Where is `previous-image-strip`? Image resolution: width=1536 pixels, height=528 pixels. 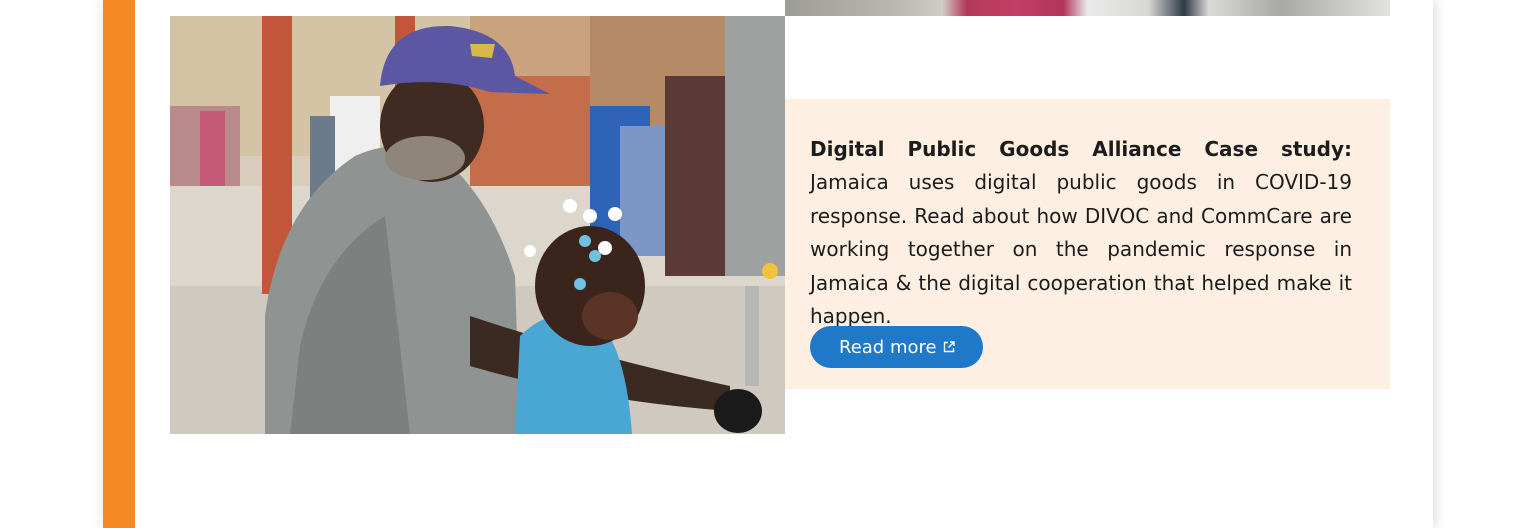
previous-image-strip is located at coordinates (1087, 8).